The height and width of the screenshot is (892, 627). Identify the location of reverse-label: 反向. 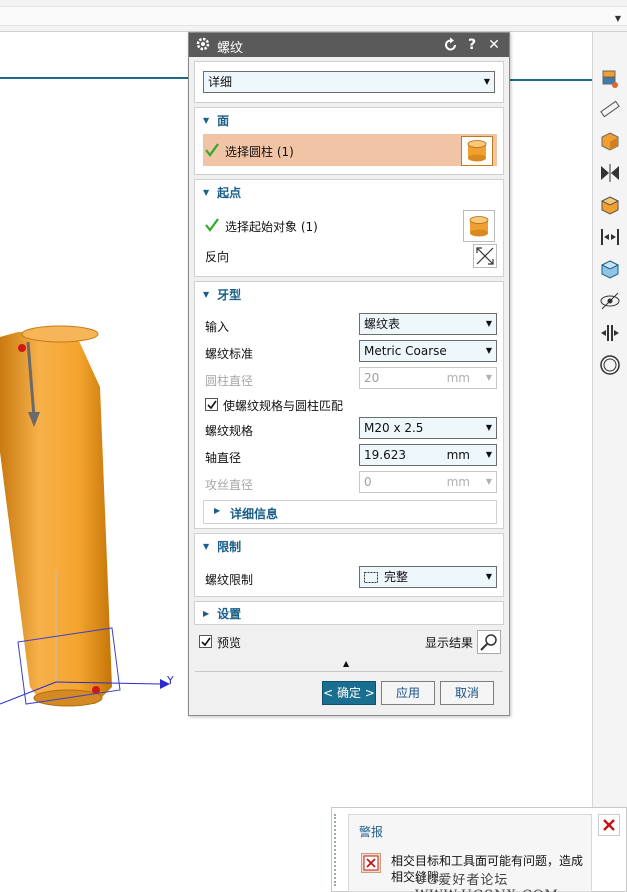
(217, 257).